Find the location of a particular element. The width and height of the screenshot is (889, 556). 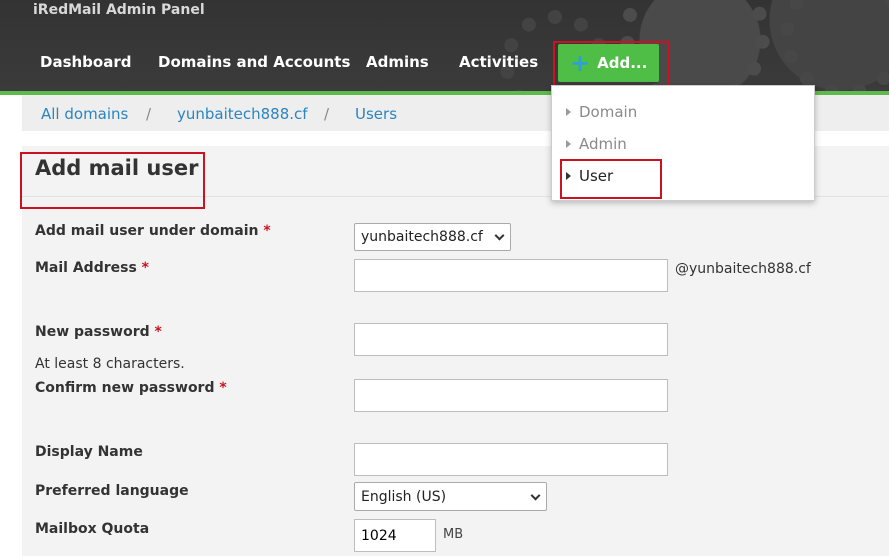

nav-activities: Activities is located at coordinates (498, 62).